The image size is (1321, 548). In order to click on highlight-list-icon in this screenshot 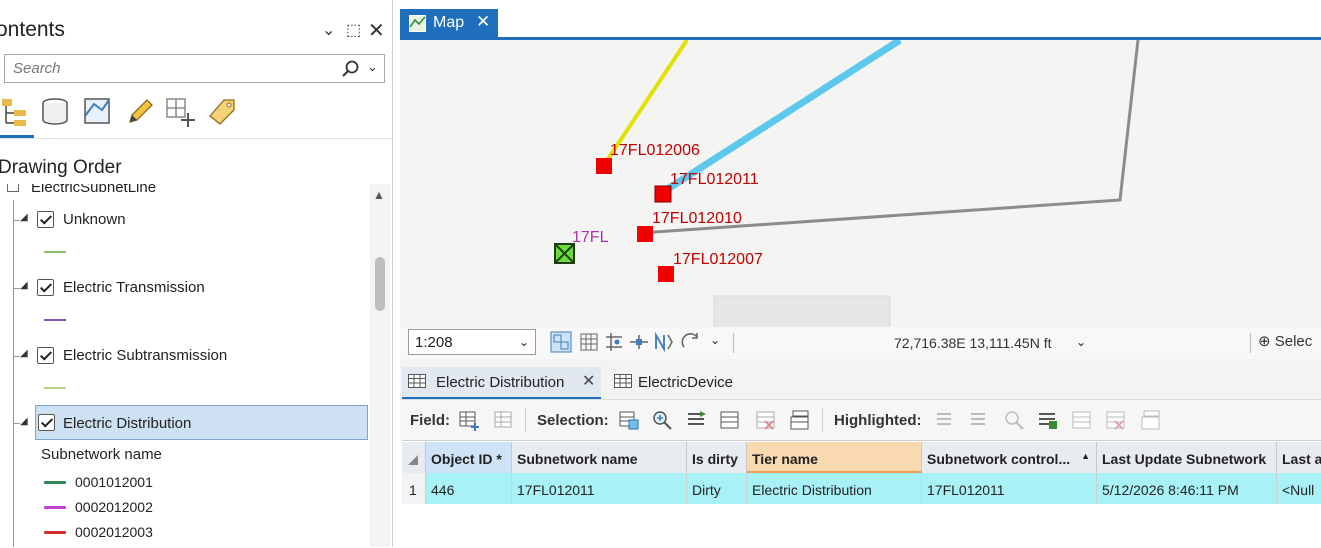, I will do `click(1082, 420)`.